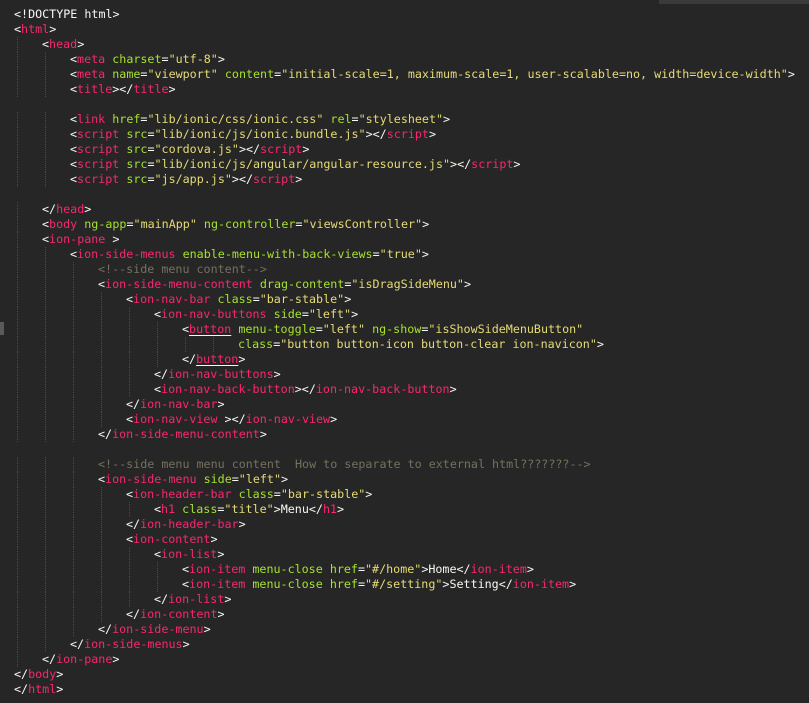 The height and width of the screenshot is (703, 809). I want to click on code-text: >Setting</, so click(477, 584).